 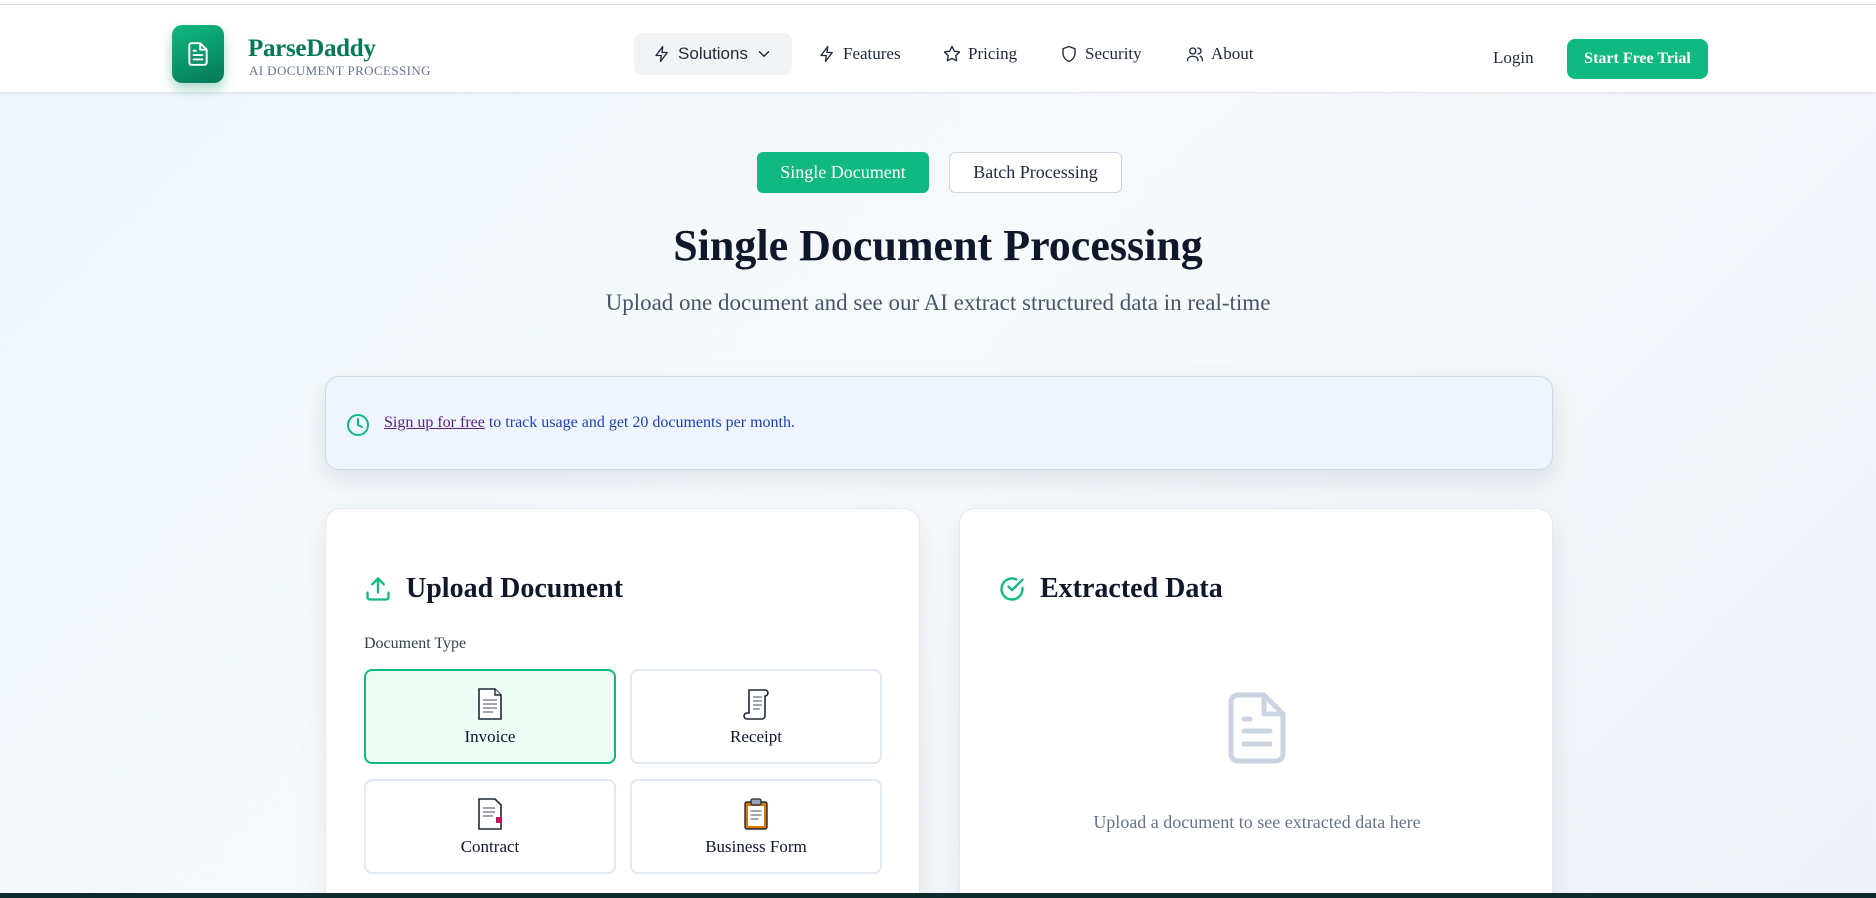 I want to click on doc-type-label: Business Form, so click(x=756, y=846).